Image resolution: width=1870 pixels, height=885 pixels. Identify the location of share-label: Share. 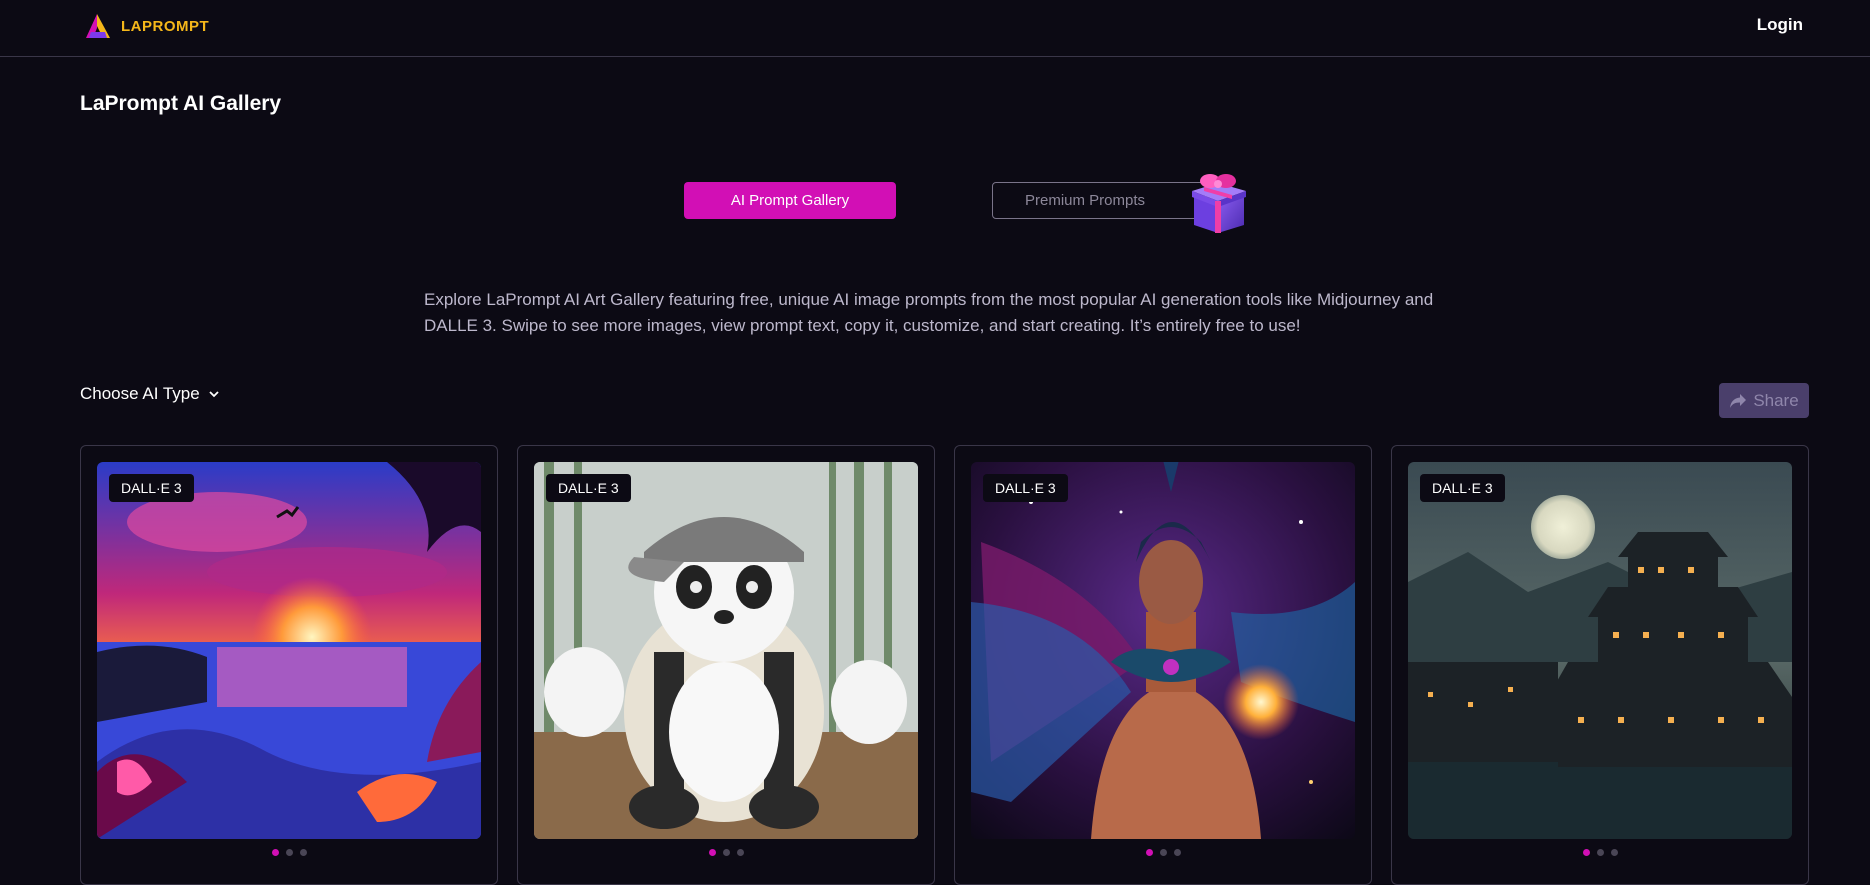
(1776, 400).